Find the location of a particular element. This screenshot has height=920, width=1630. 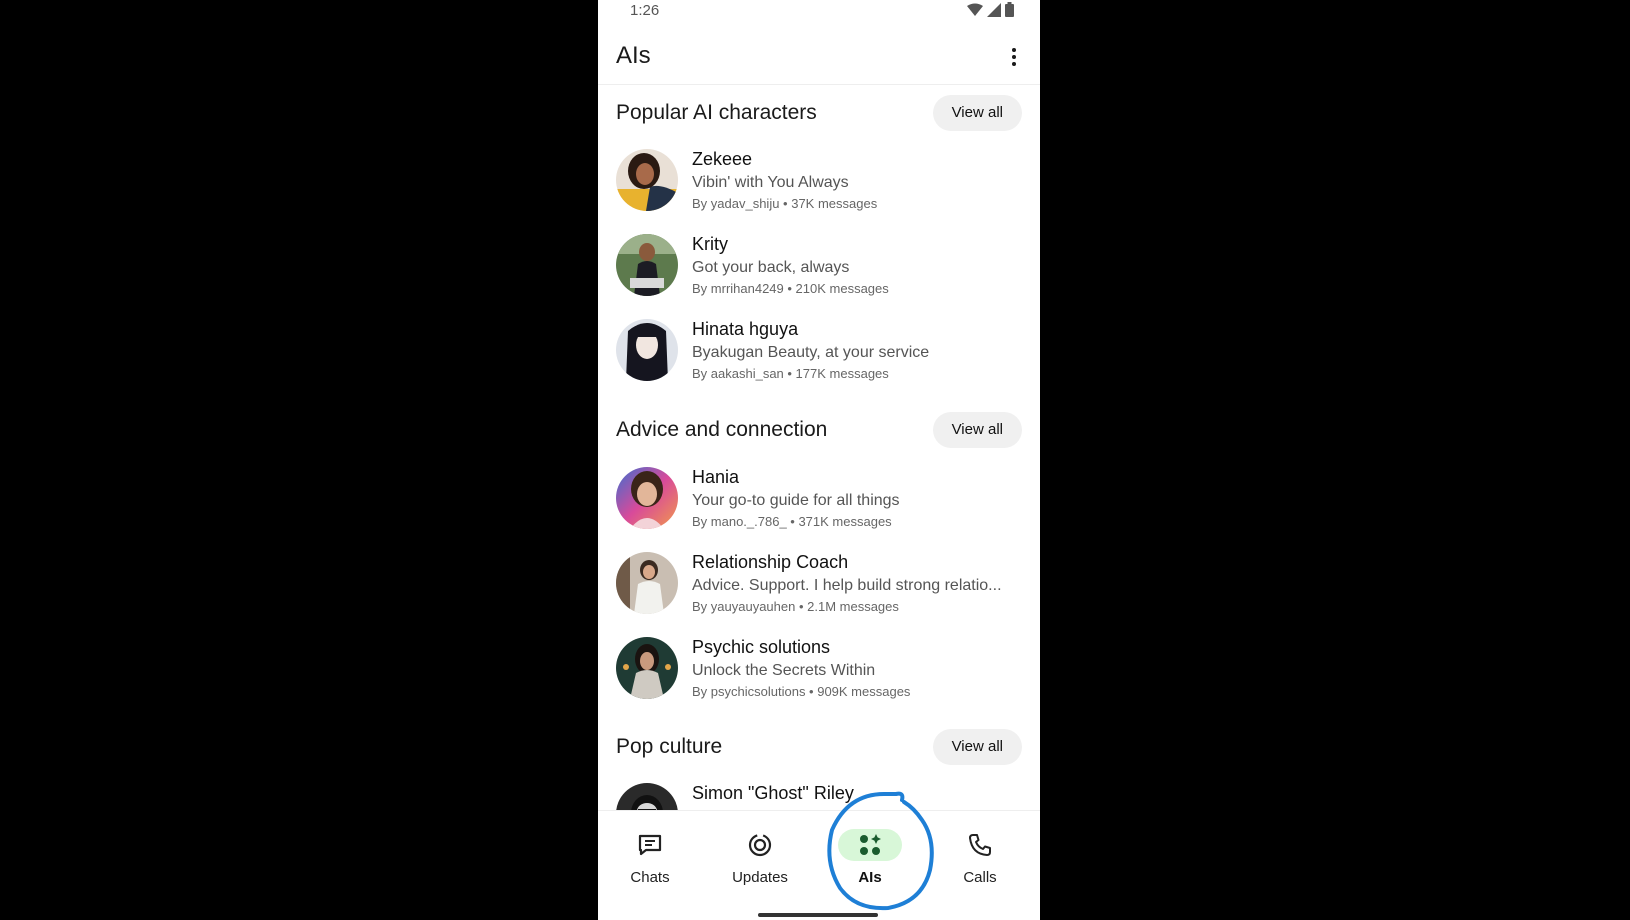

ai-description: Your go-to guide for all things is located at coordinates (796, 500).